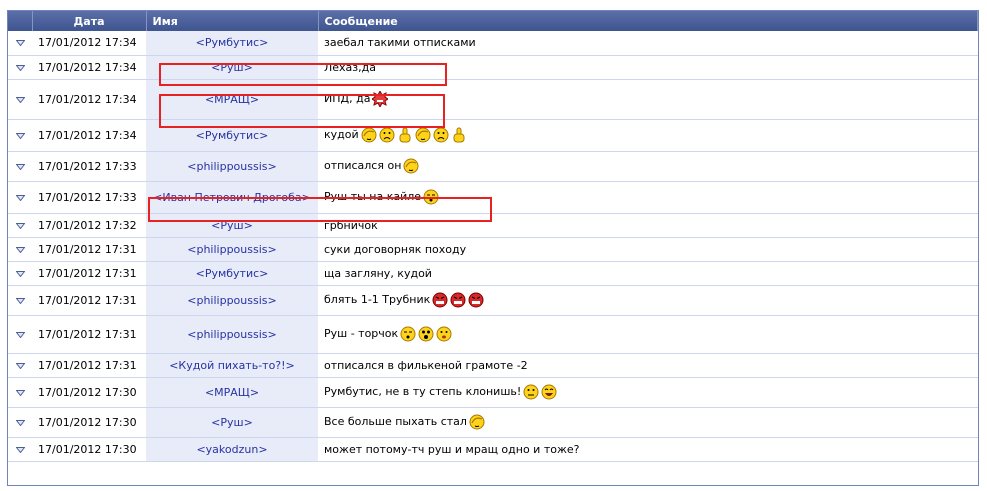 The image size is (987, 491). I want to click on row-message-text: кудой, so click(341, 134).